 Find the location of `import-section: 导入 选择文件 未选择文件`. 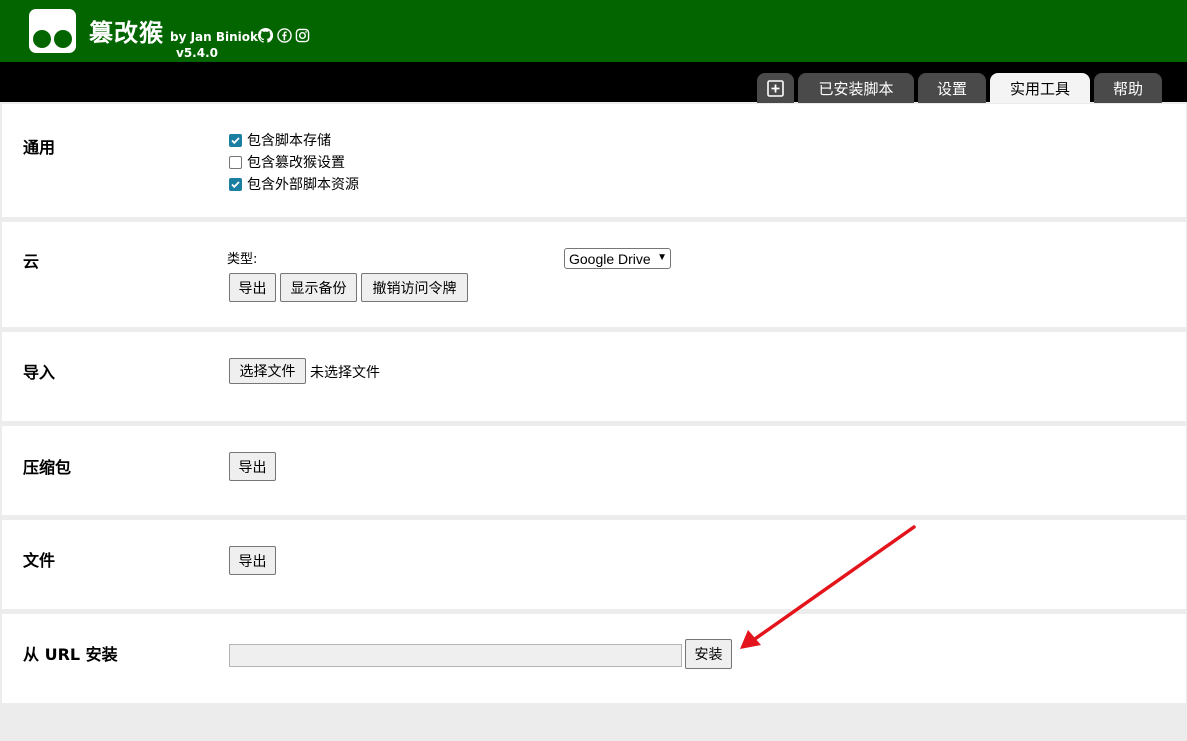

import-section: 导入 选择文件 未选择文件 is located at coordinates (594, 376).